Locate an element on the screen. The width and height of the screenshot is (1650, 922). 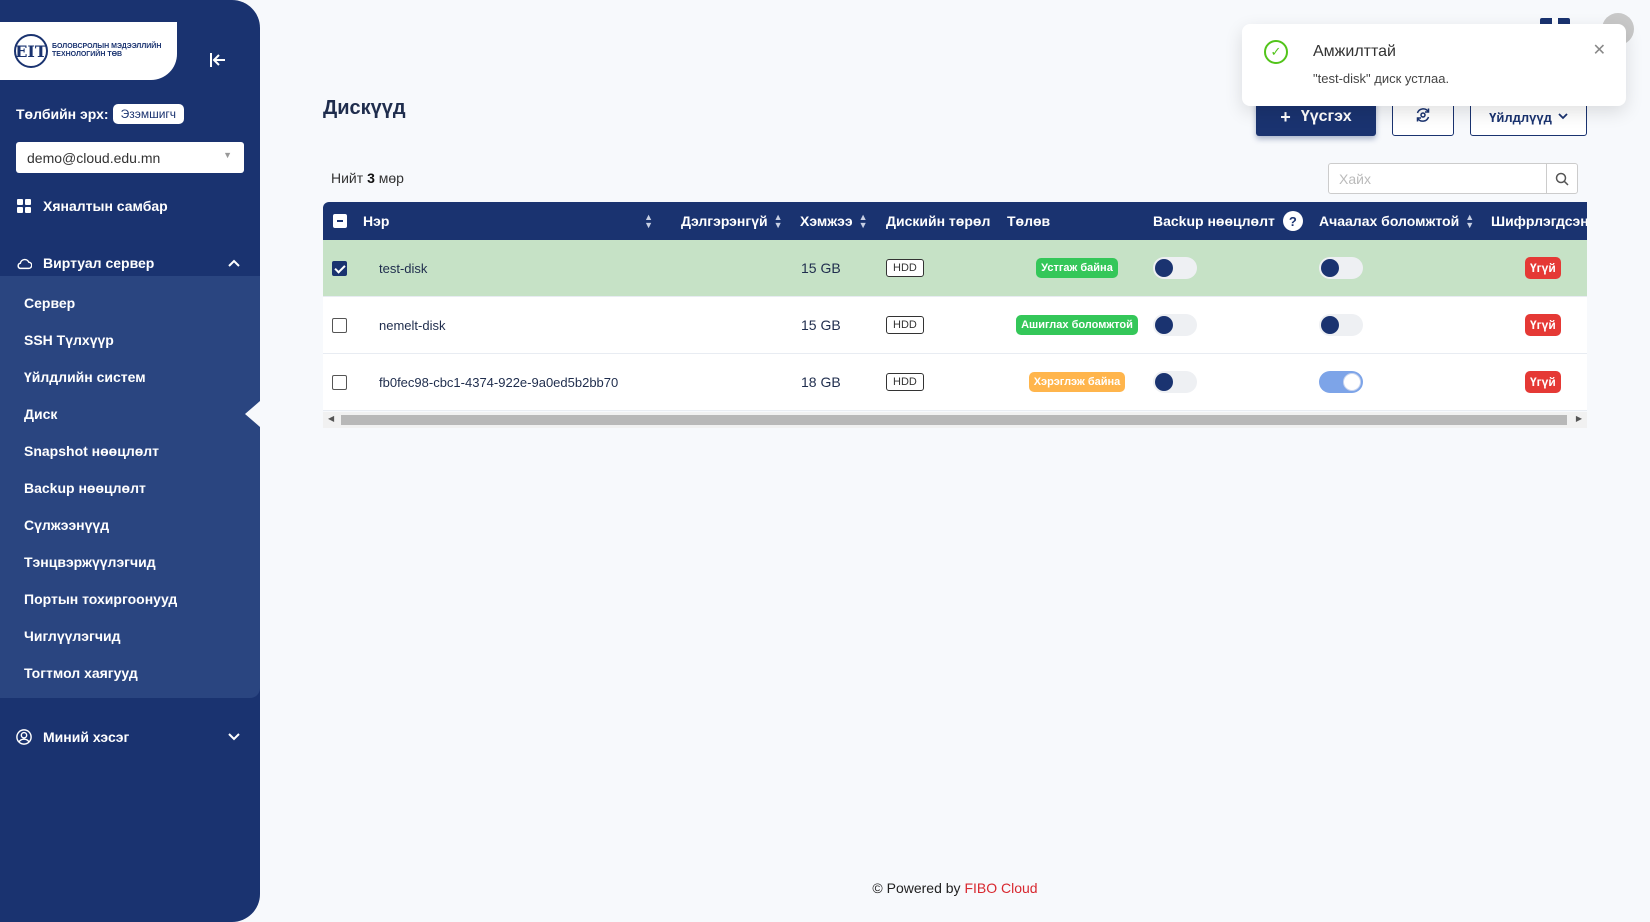
scrollbar-thumb is located at coordinates (954, 420).